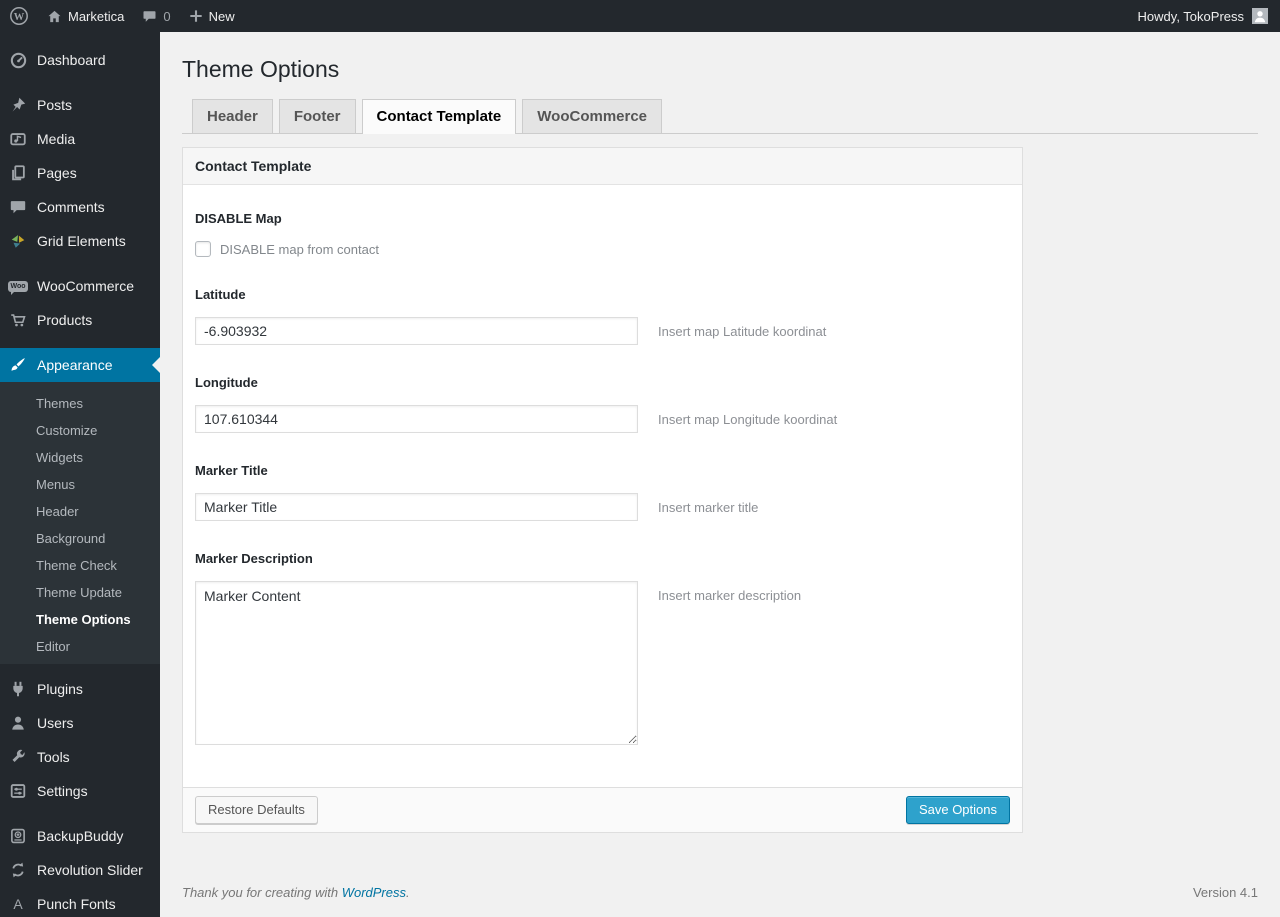  What do you see at coordinates (602, 234) in the screenshot?
I see `disable-map-field: DISABLE Map DISABLE map from contact` at bounding box center [602, 234].